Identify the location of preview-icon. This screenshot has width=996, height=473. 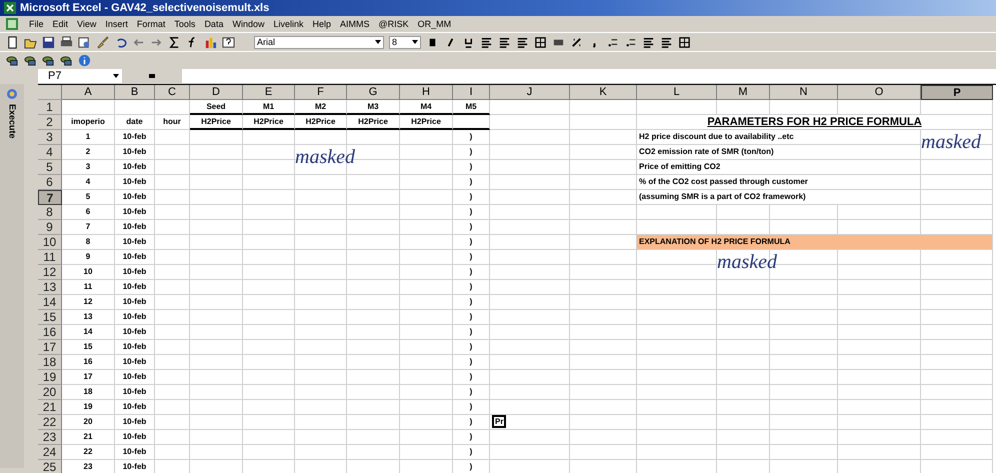
(84, 42).